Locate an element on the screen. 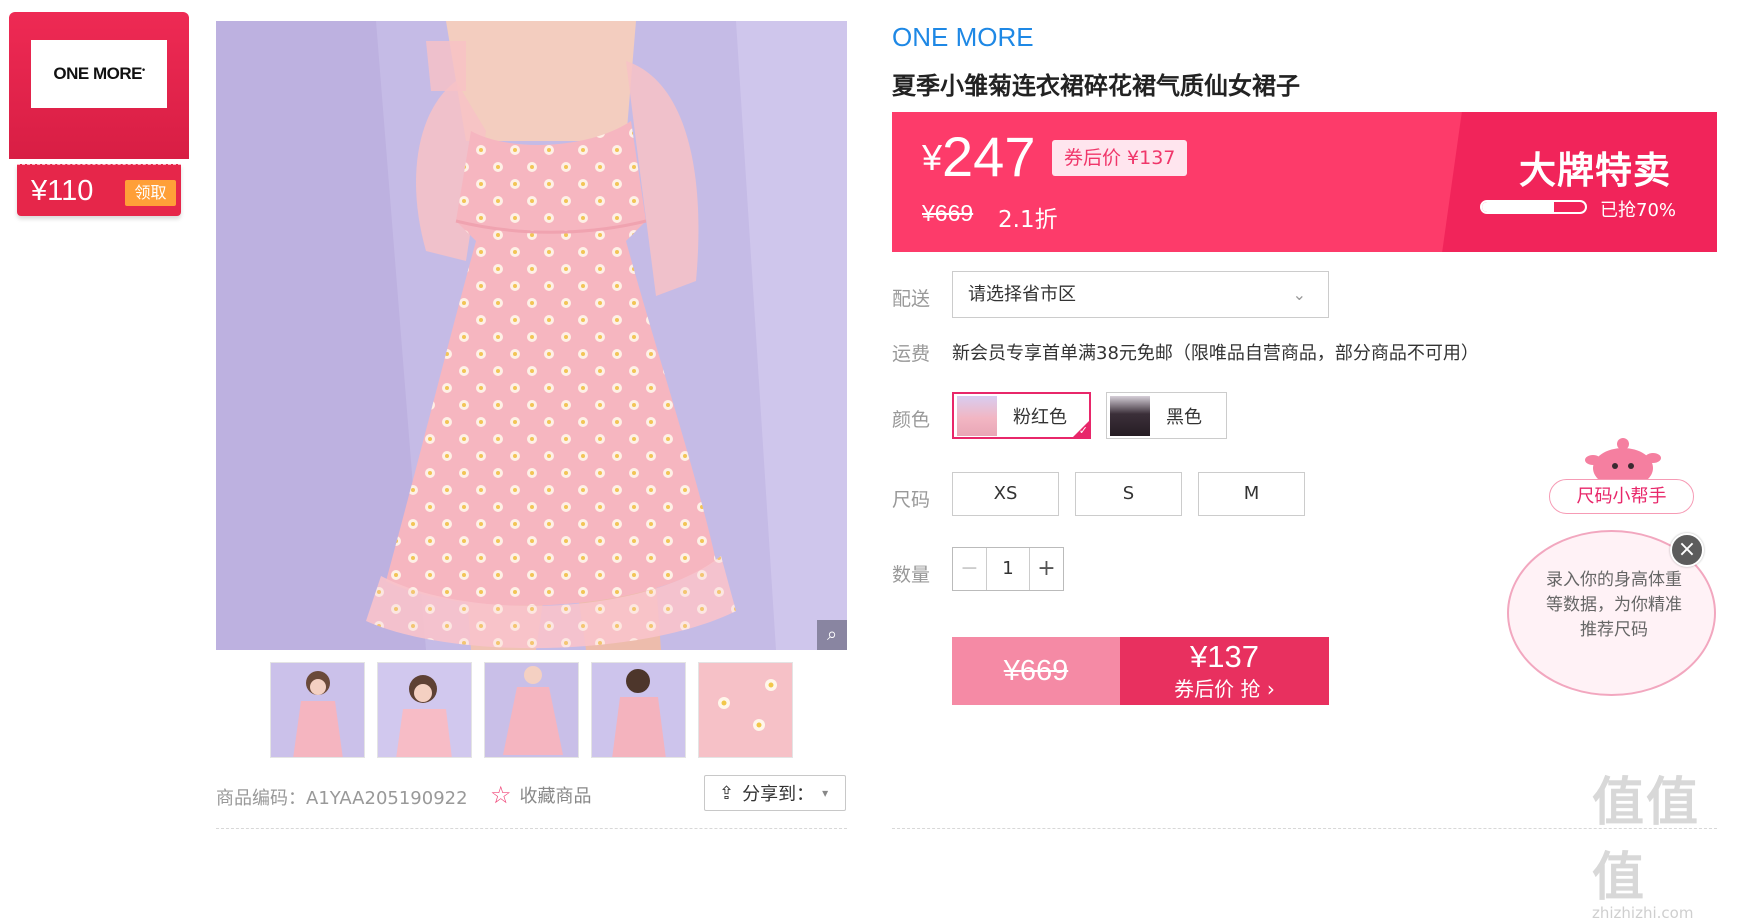 This screenshot has width=1740, height=922. color-swatch-black is located at coordinates (1130, 415).